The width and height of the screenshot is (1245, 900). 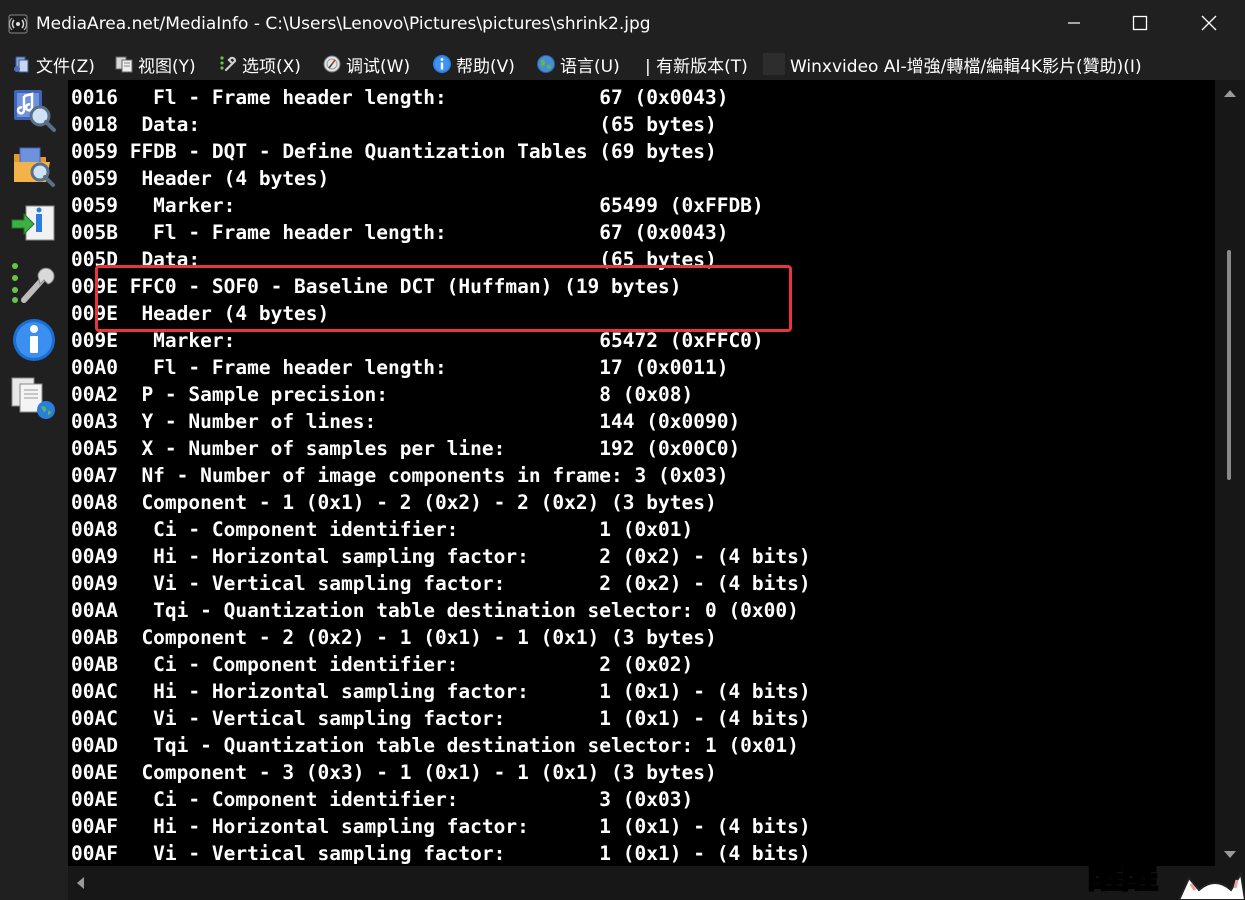 I want to click on menu-help: 帮助(V), so click(x=473, y=64).